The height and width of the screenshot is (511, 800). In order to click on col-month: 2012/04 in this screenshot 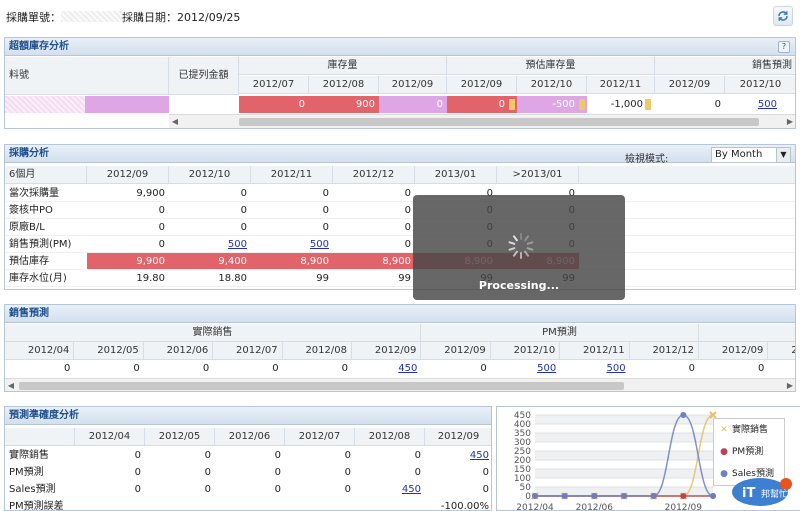, I will do `click(110, 437)`.